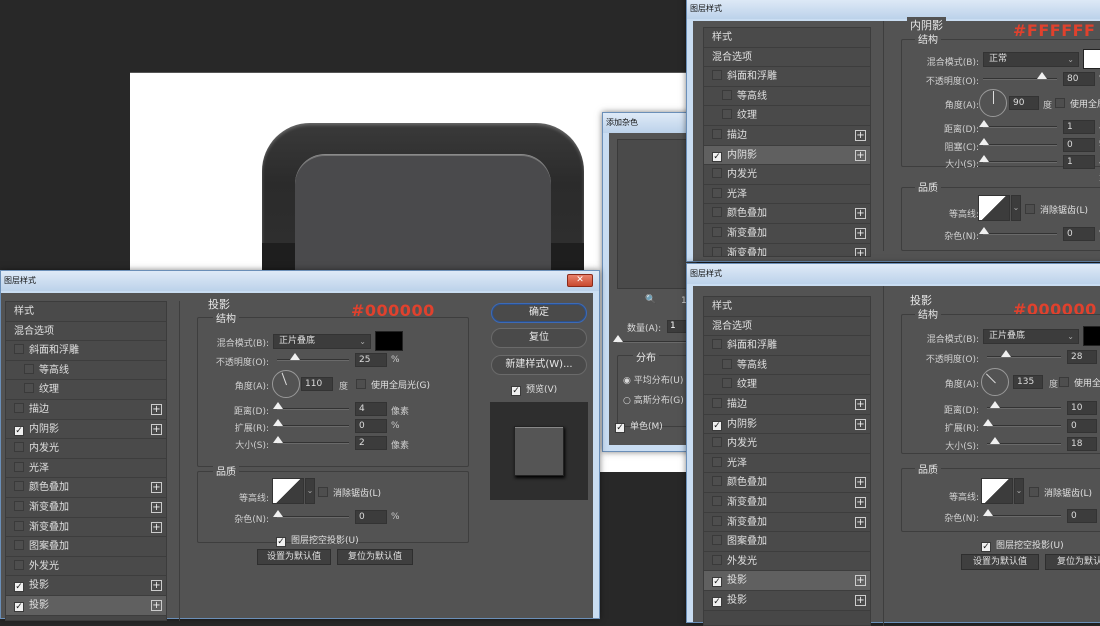 The width and height of the screenshot is (1100, 626). What do you see at coordinates (1082, 408) in the screenshot?
I see `distance-input: 10` at bounding box center [1082, 408].